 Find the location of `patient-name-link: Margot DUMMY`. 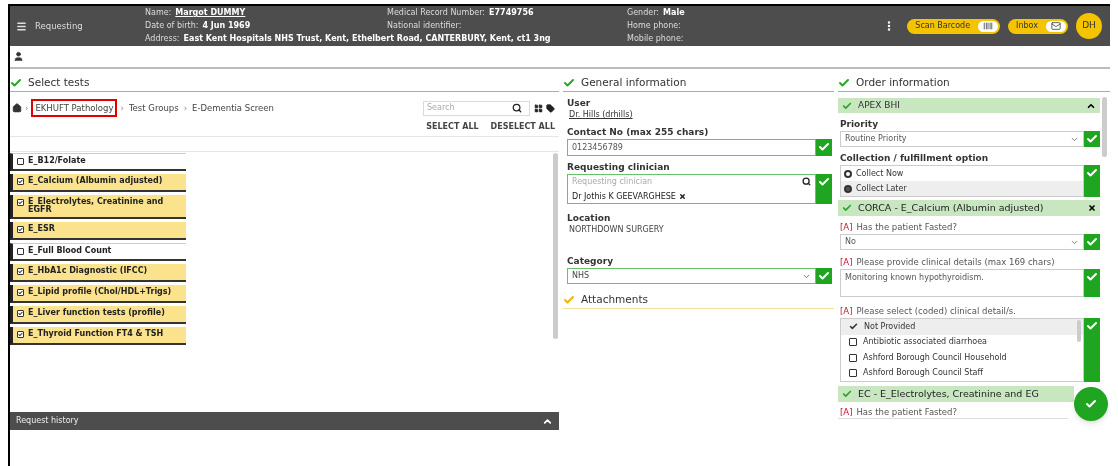

patient-name-link: Margot DUMMY is located at coordinates (210, 13).